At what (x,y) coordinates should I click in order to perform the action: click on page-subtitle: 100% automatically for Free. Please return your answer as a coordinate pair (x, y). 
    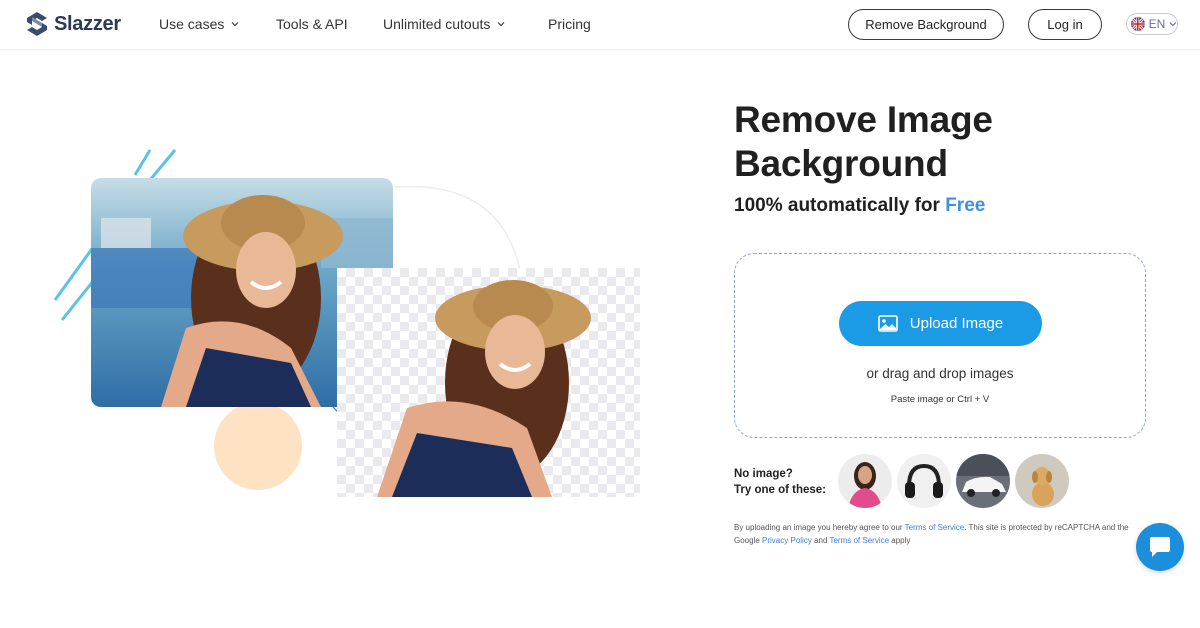
    Looking at the image, I should click on (859, 206).